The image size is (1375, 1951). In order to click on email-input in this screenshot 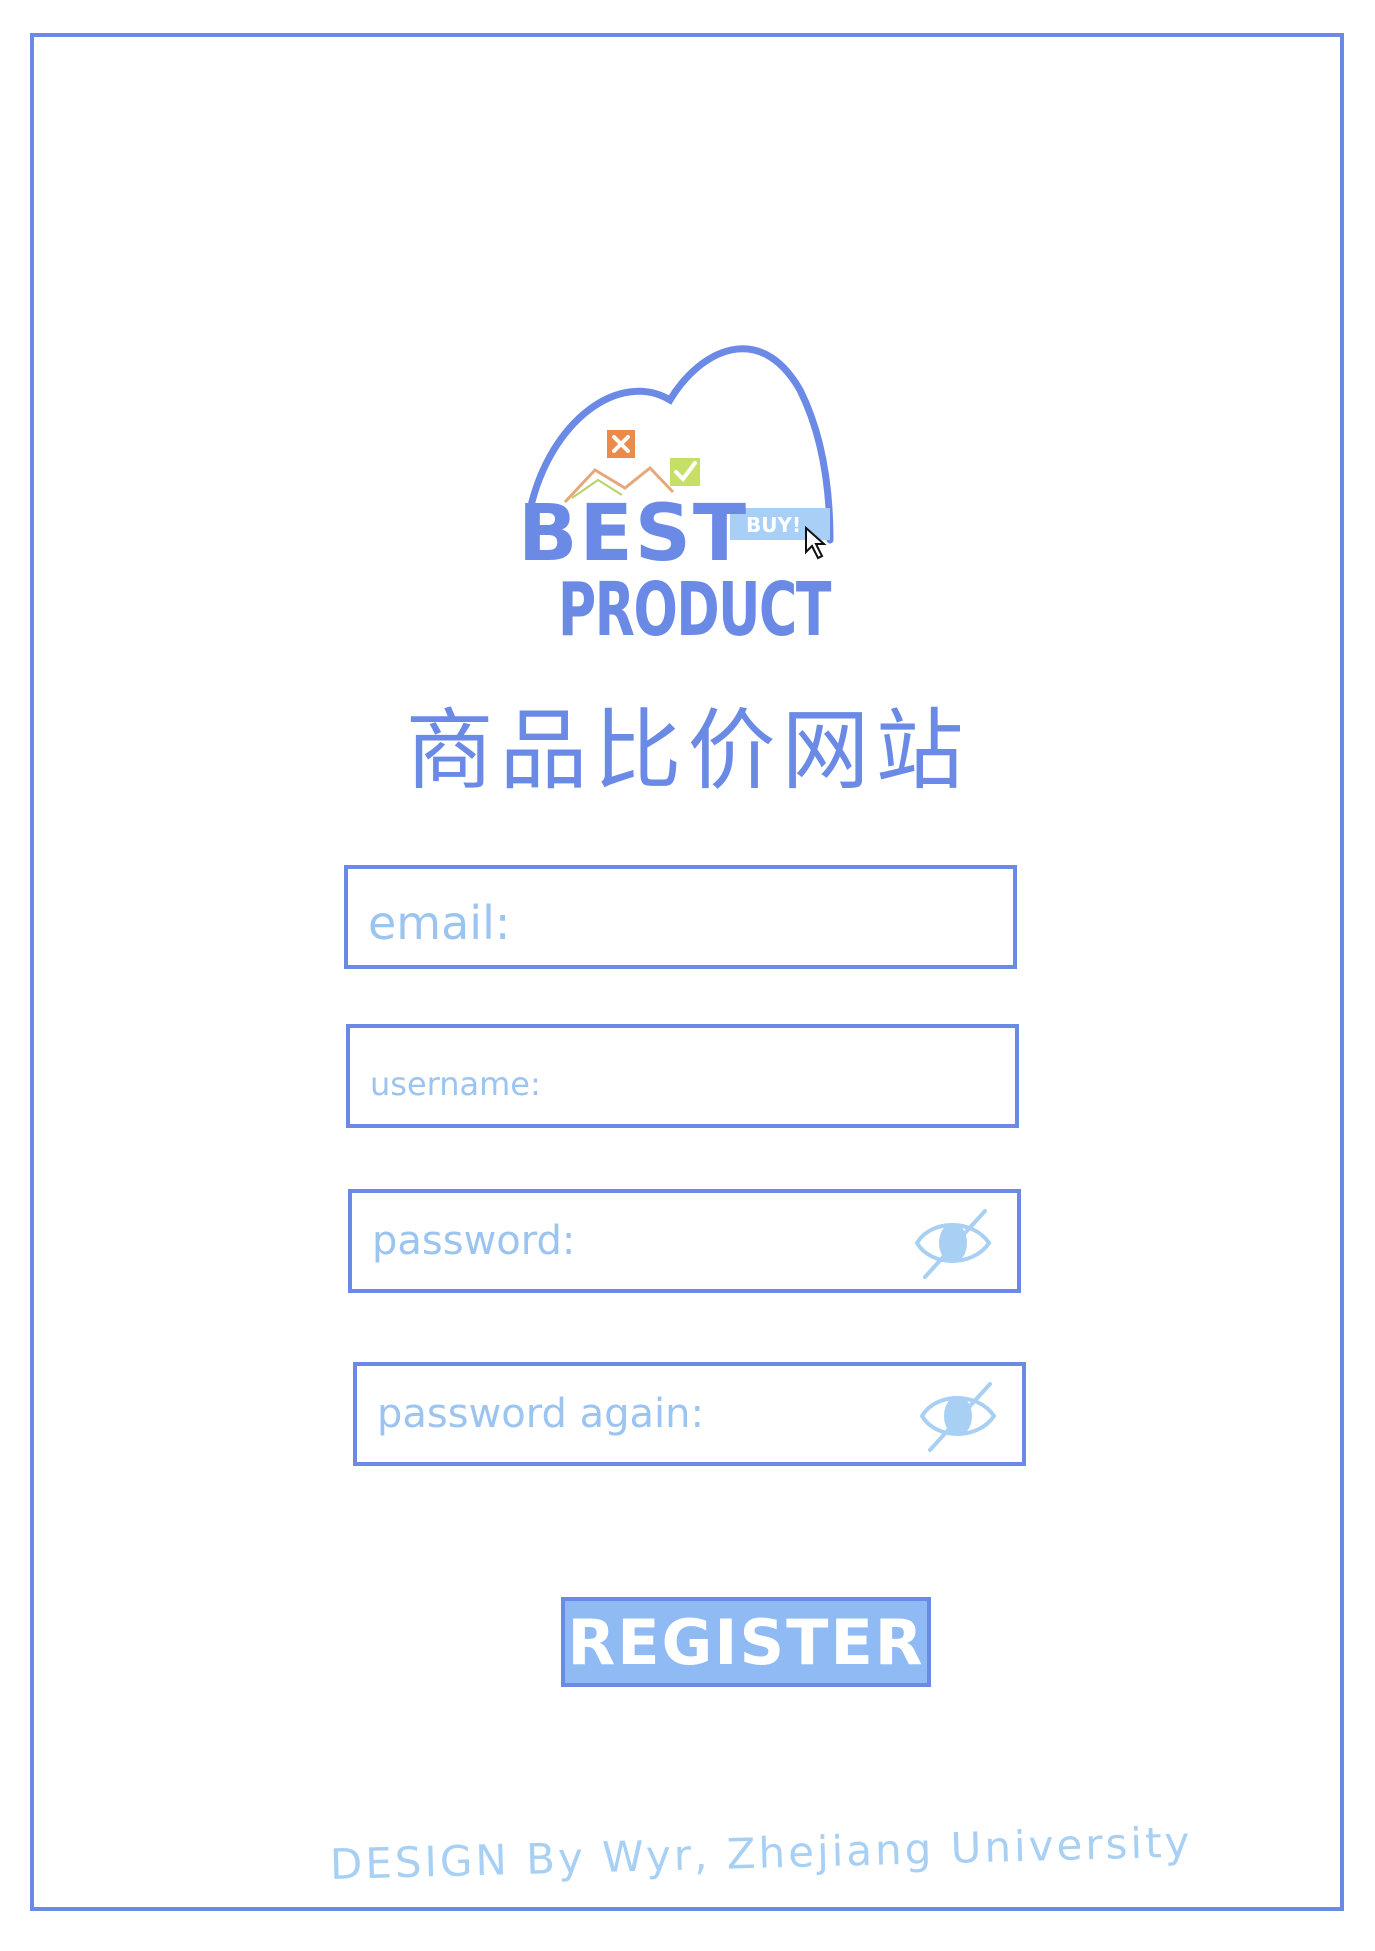, I will do `click(643, 923)`.